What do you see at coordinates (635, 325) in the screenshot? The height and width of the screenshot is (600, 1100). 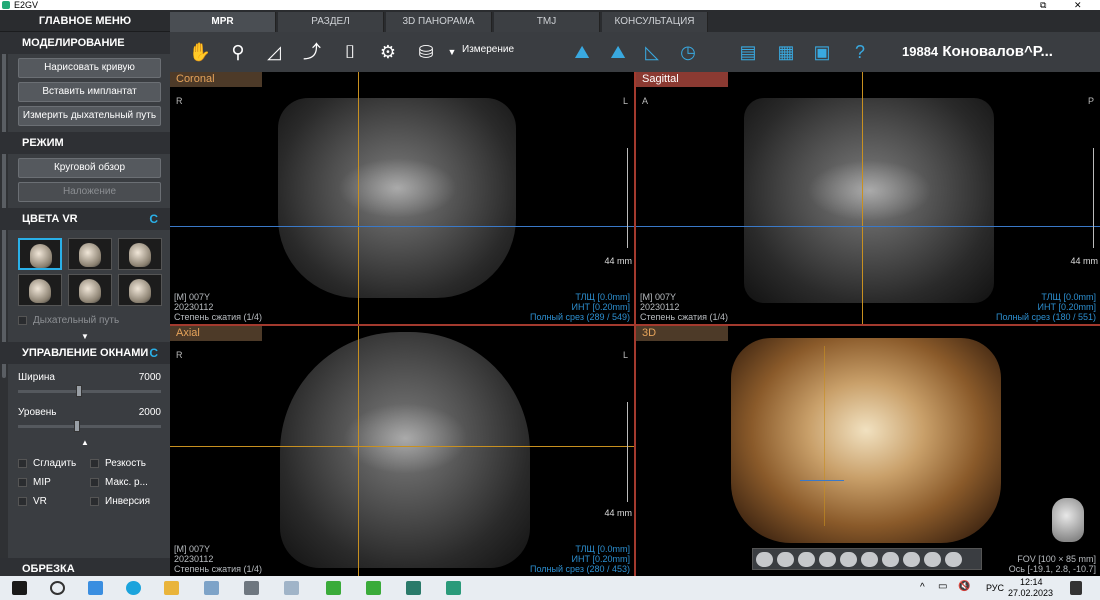 I see `viewport-divider-horizontal` at bounding box center [635, 325].